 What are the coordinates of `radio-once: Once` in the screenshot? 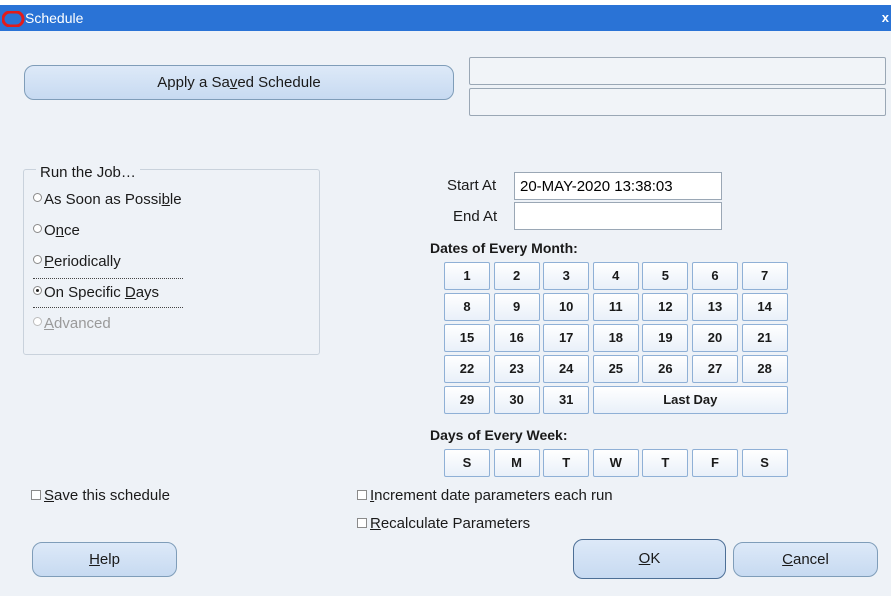 It's located at (56, 233).